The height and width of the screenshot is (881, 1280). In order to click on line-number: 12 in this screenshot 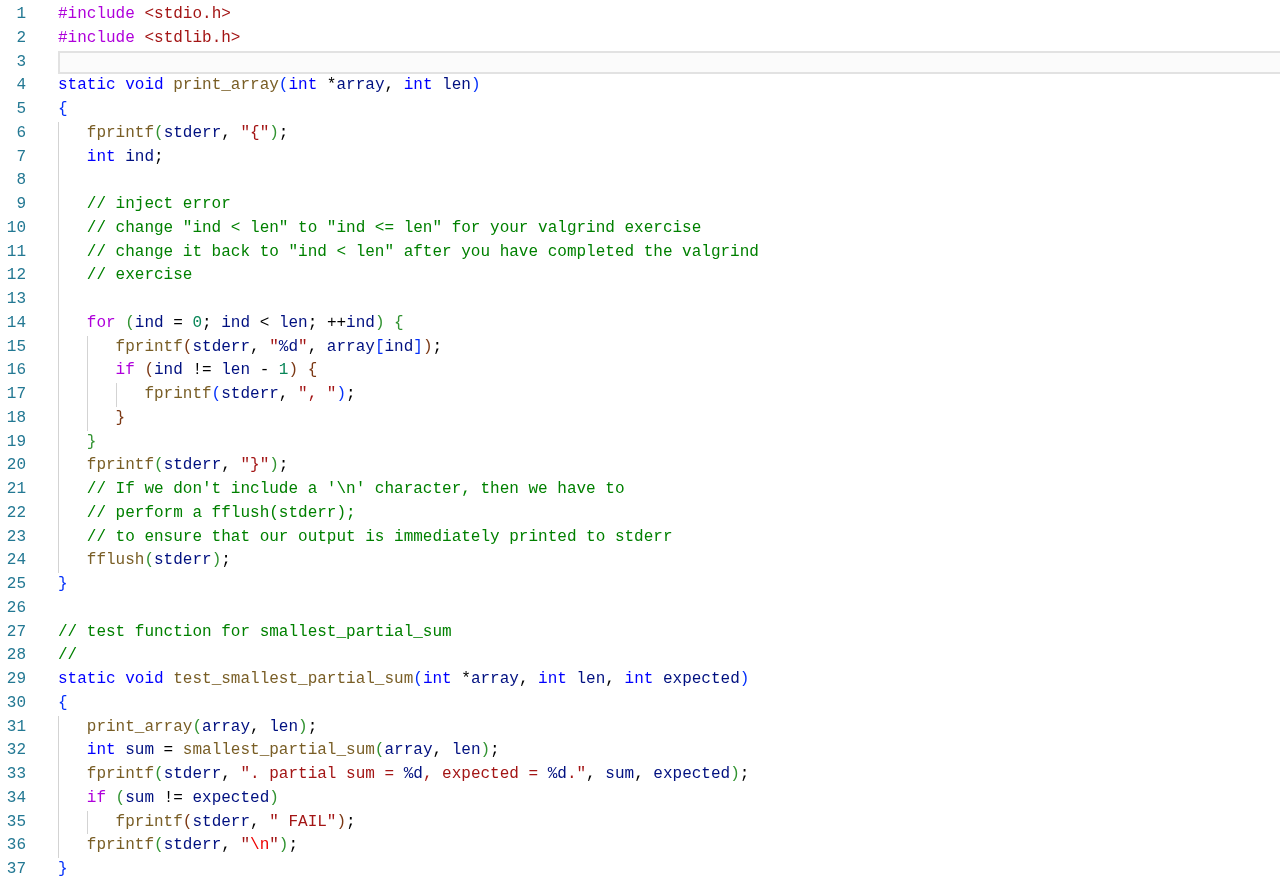, I will do `click(15, 276)`.